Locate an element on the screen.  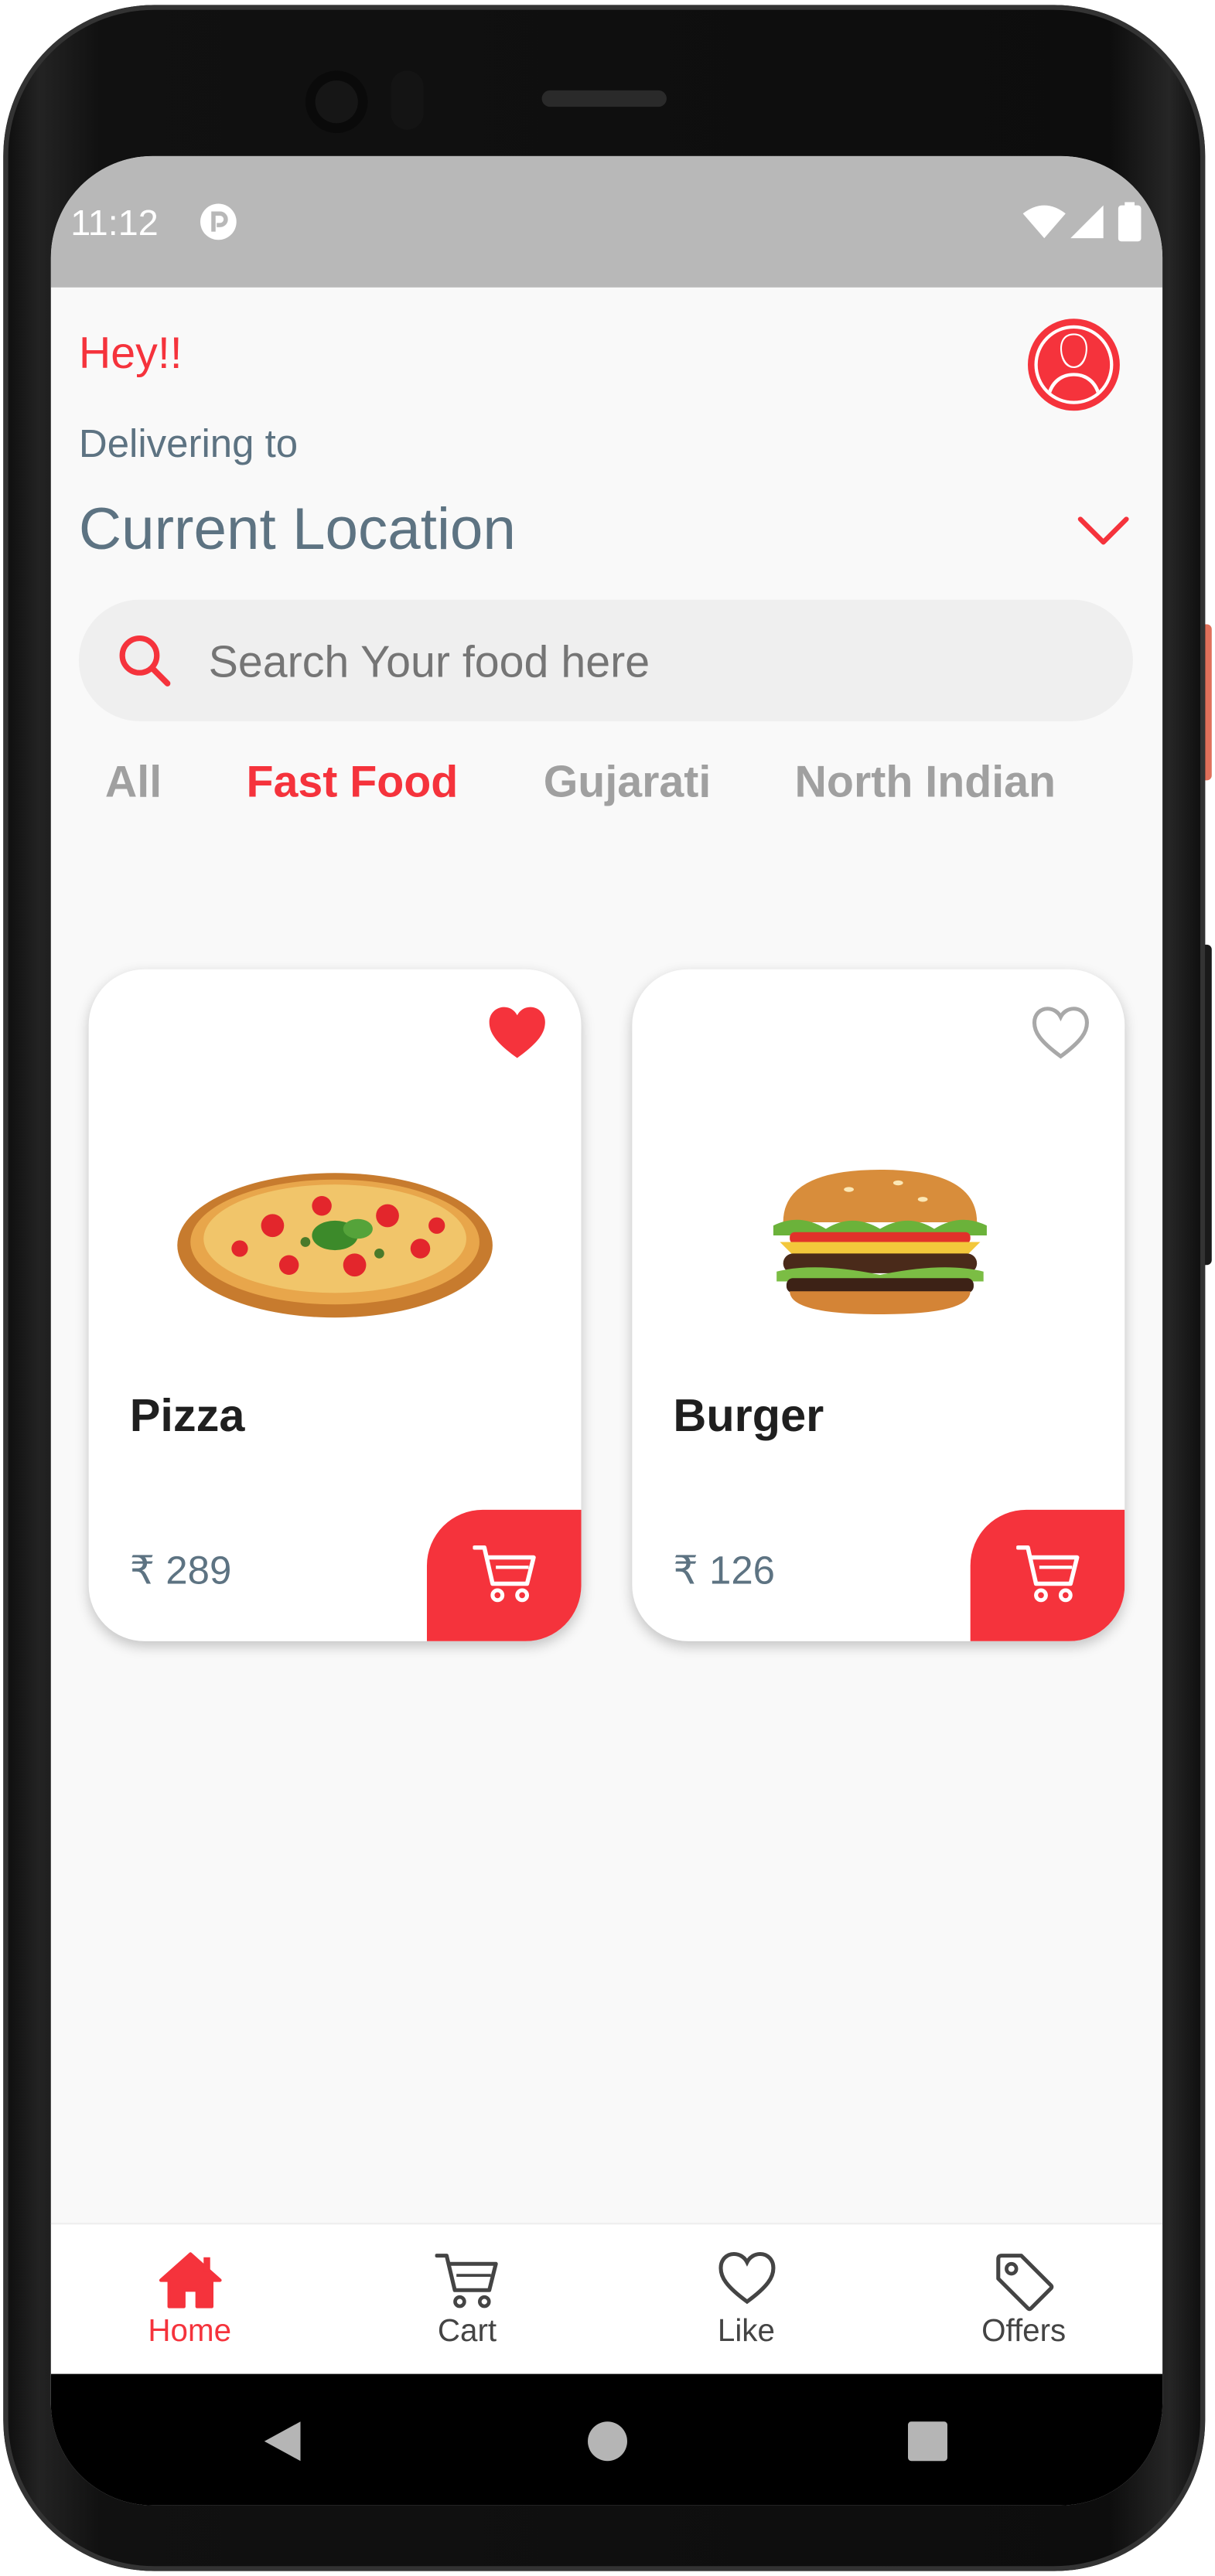
profile-button is located at coordinates (1073, 364).